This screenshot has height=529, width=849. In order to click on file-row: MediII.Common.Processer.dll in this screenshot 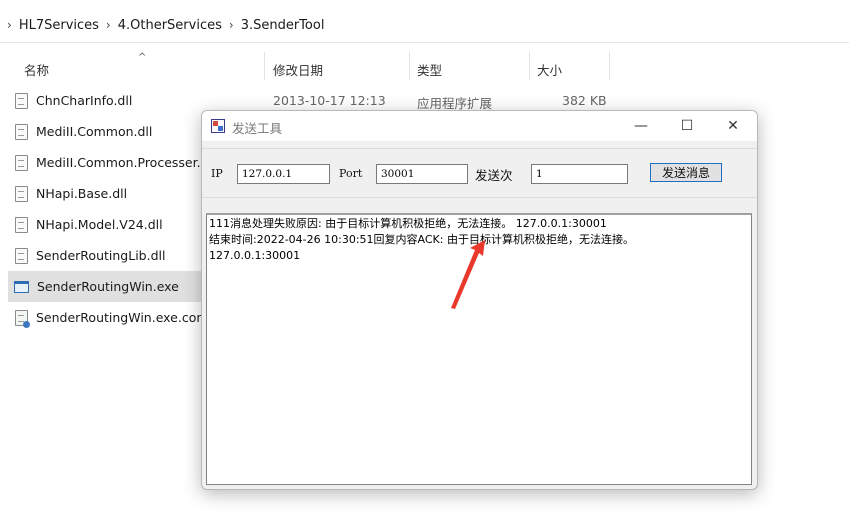, I will do `click(106, 162)`.